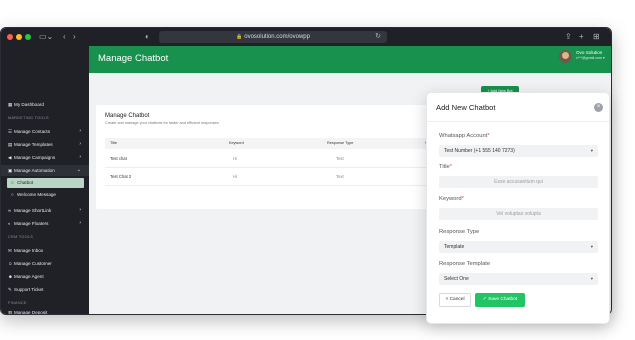 This screenshot has width=635, height=340. Describe the element at coordinates (31, 223) in the screenshot. I see `sidebar-item-label: Manage Floaters` at that location.